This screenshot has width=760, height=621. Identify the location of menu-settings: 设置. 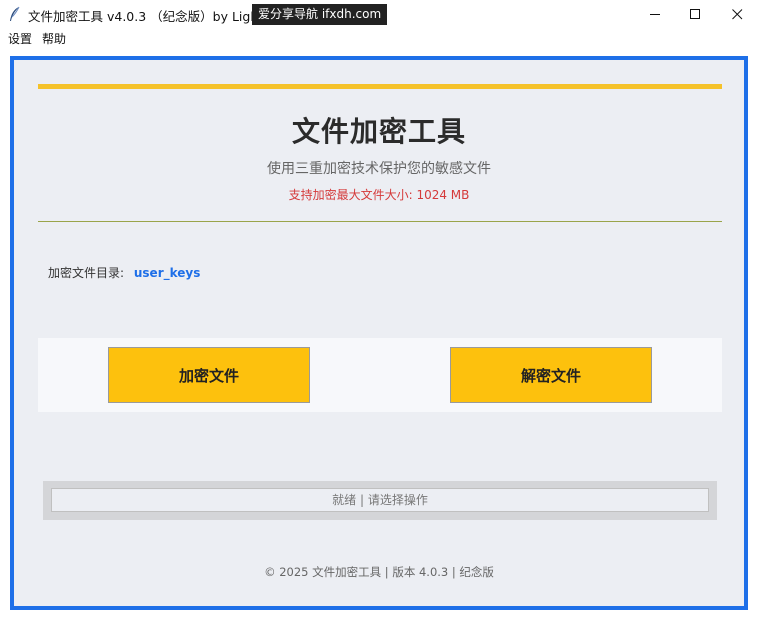
(20, 38).